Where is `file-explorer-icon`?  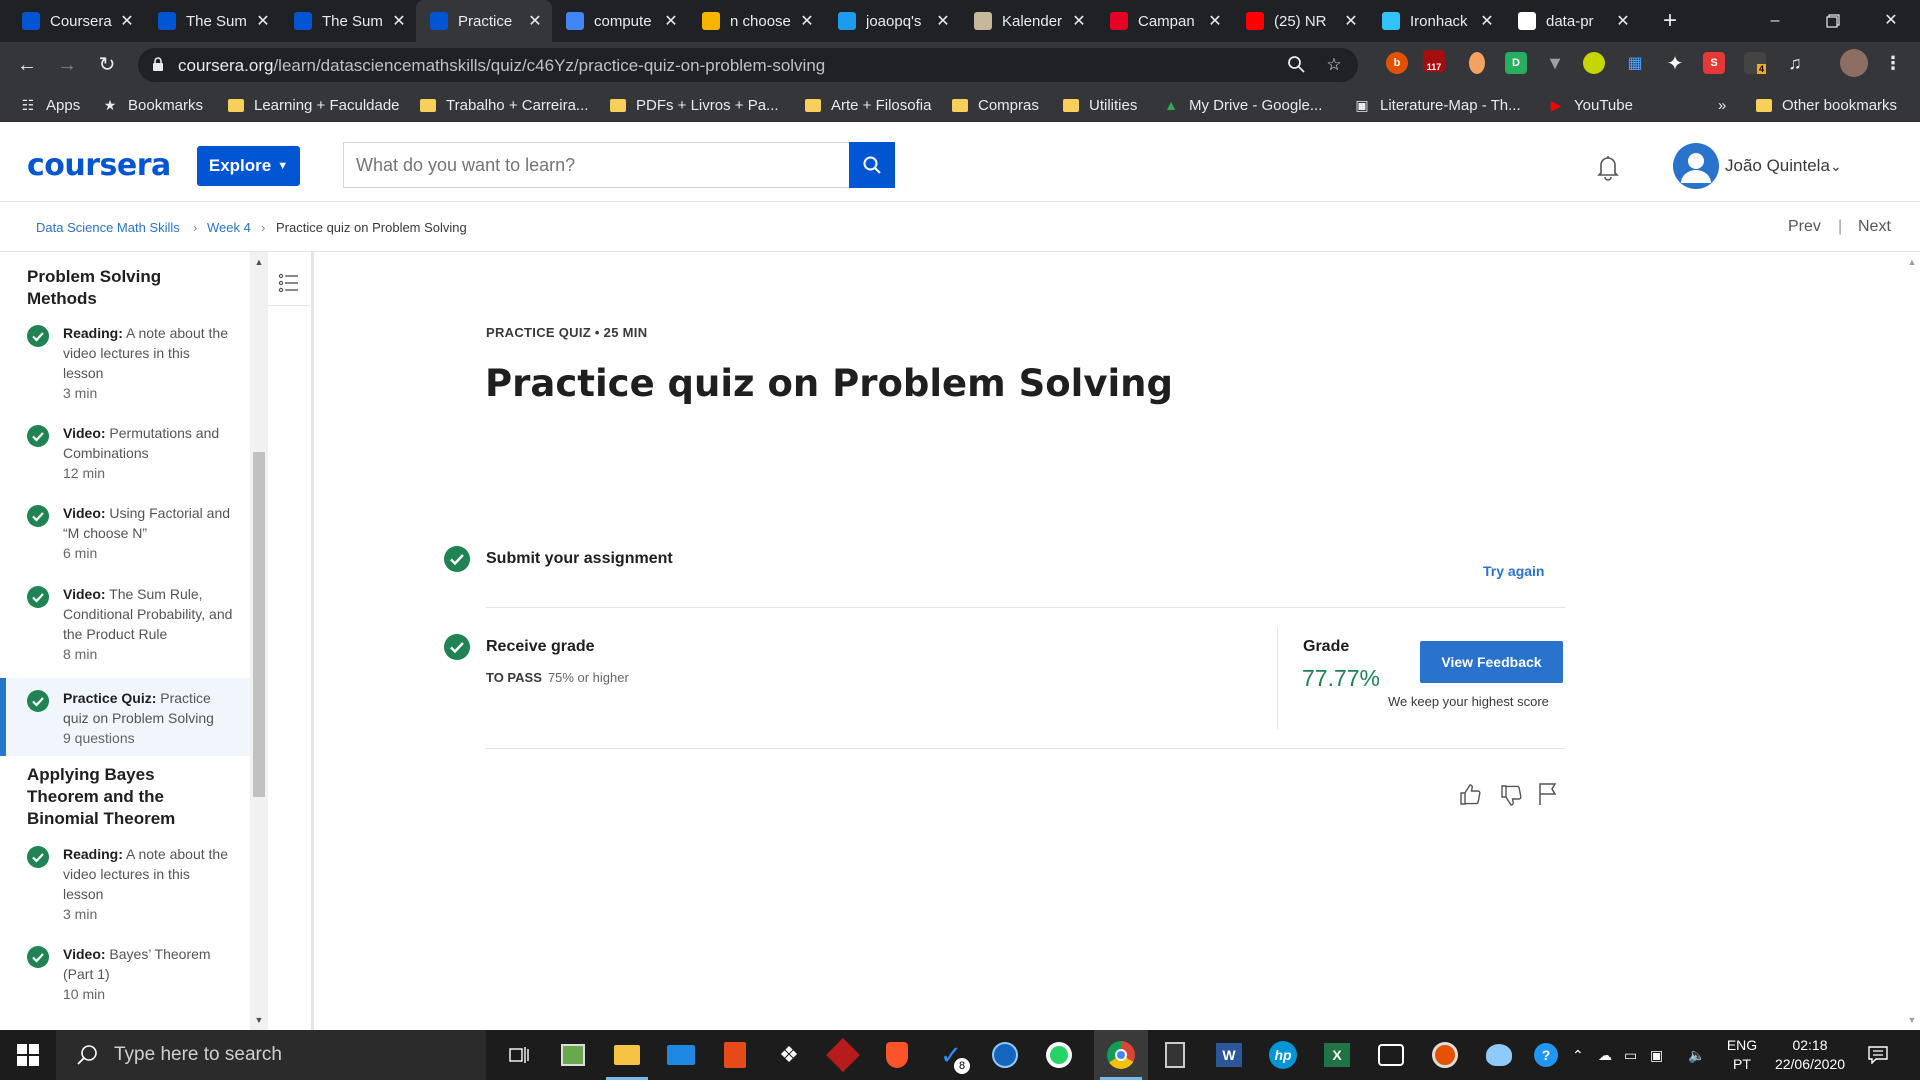 file-explorer-icon is located at coordinates (627, 1055).